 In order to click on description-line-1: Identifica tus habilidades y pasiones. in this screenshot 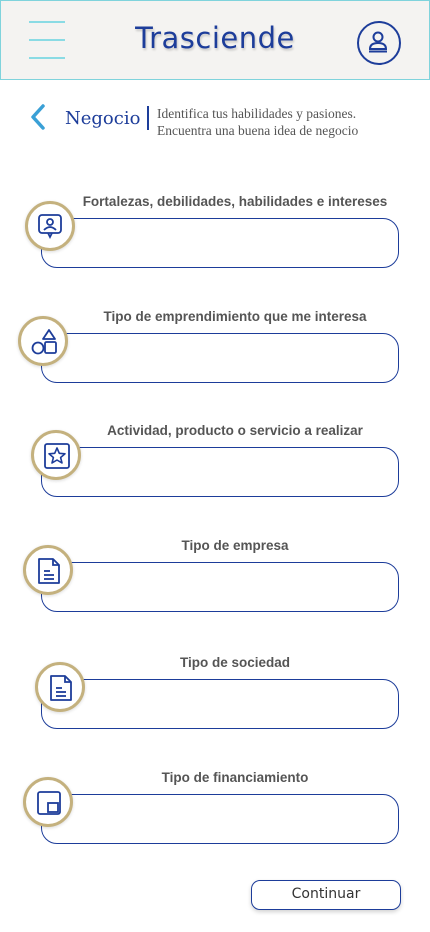, I will do `click(257, 113)`.